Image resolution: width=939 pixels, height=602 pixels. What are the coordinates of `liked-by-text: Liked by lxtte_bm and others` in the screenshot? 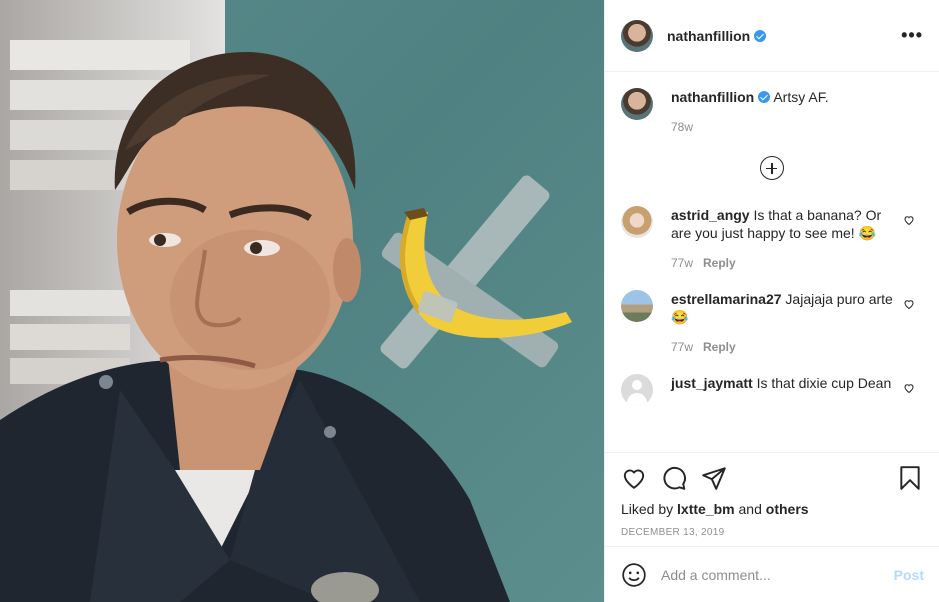 It's located at (772, 509).